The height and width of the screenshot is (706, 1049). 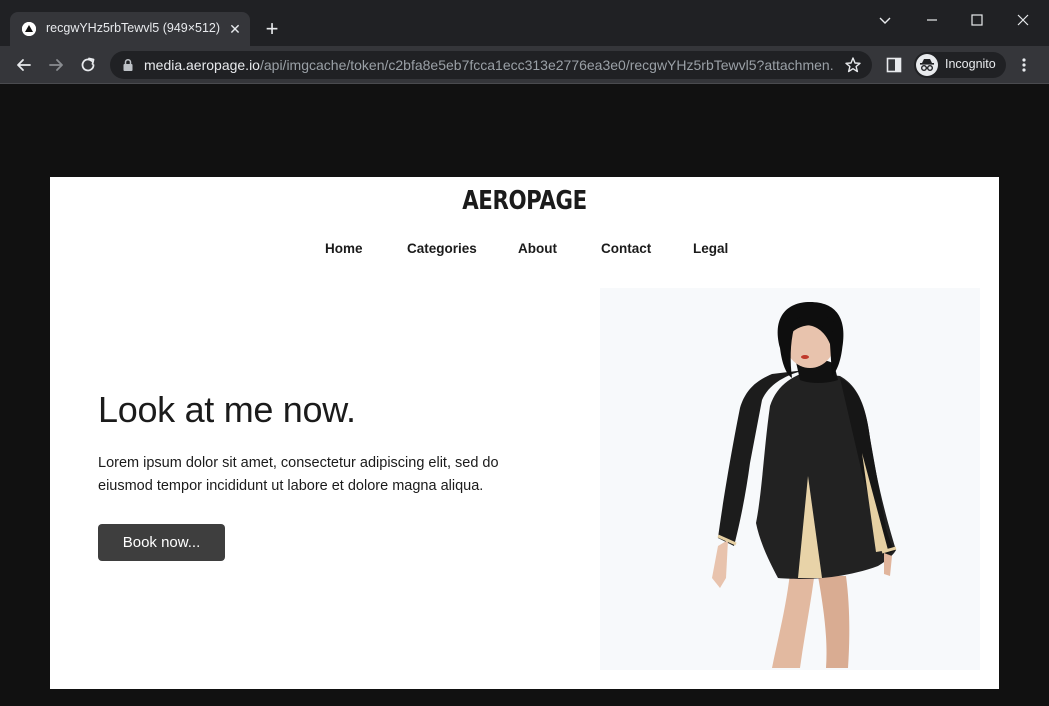 What do you see at coordinates (56, 65) in the screenshot?
I see `forward-arrow-icon` at bounding box center [56, 65].